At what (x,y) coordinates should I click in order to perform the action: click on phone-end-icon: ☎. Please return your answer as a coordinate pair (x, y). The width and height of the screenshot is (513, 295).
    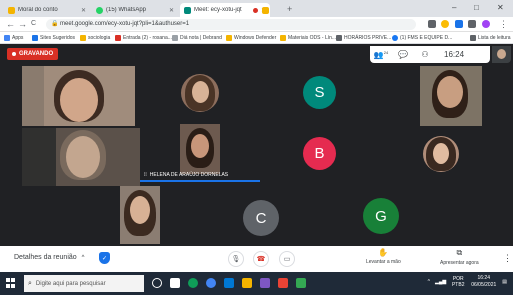
    Looking at the image, I should click on (261, 259).